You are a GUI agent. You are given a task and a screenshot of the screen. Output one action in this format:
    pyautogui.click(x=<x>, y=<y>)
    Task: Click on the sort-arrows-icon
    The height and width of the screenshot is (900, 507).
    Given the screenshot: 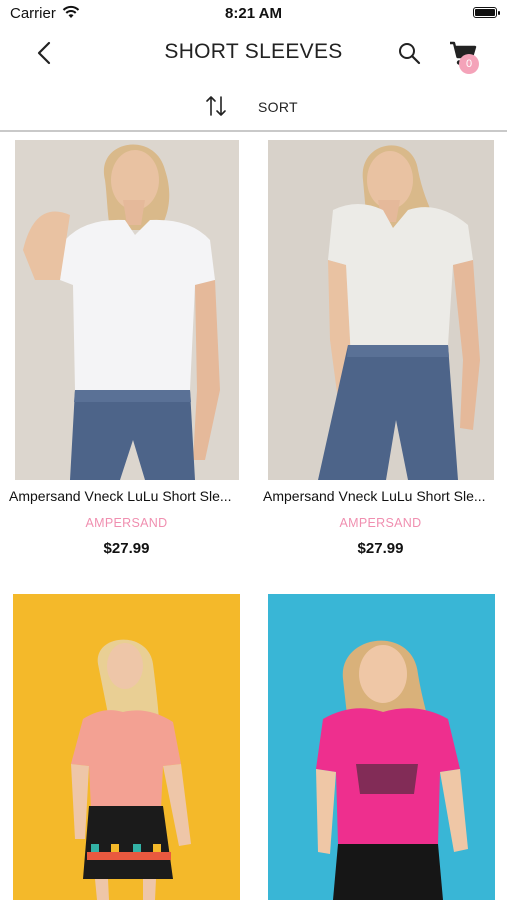 What is the action you would take?
    pyautogui.click(x=216, y=106)
    